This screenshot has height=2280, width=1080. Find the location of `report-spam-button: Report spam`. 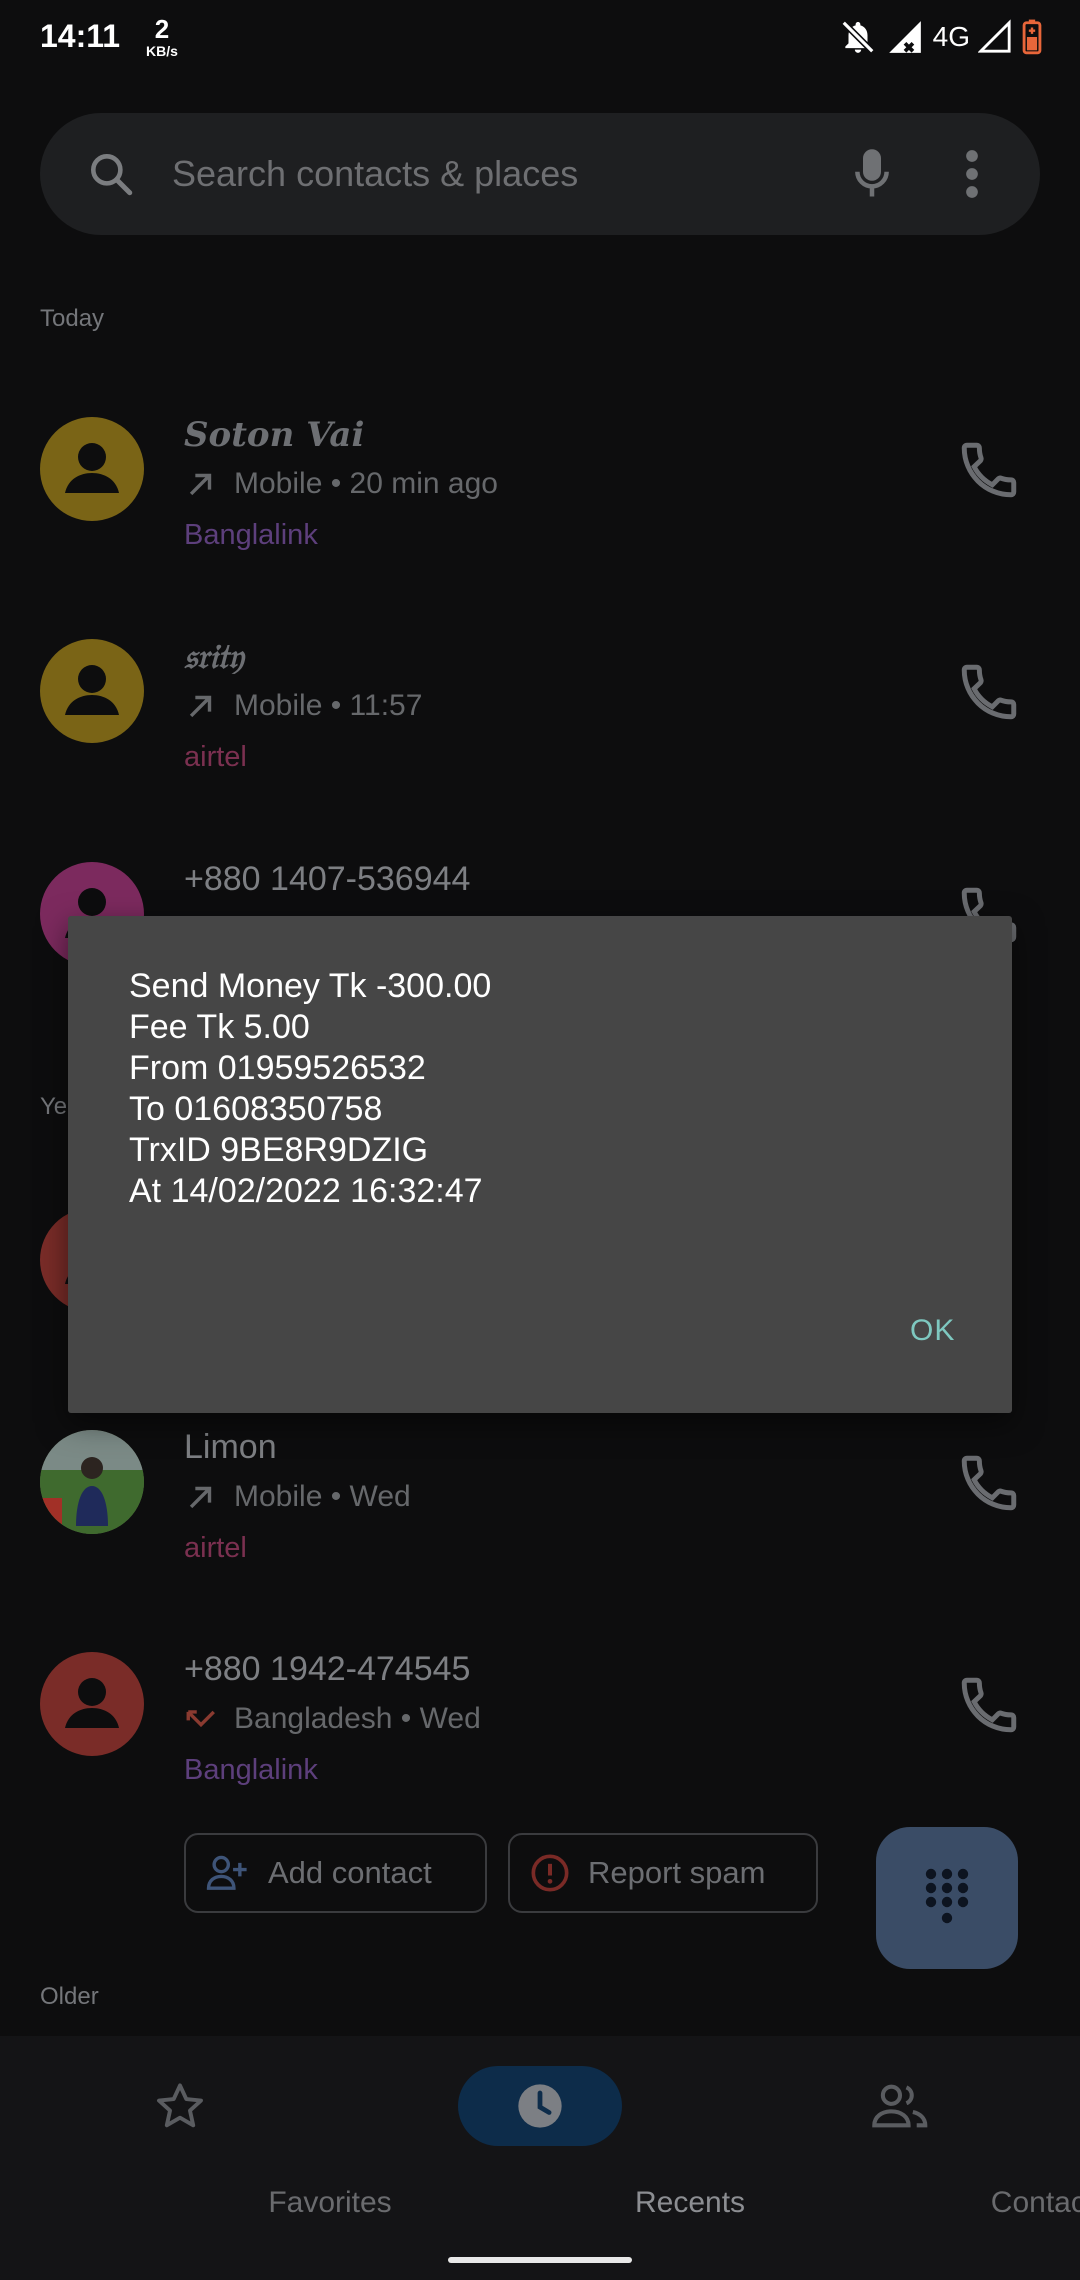

report-spam-button: Report spam is located at coordinates (663, 1873).